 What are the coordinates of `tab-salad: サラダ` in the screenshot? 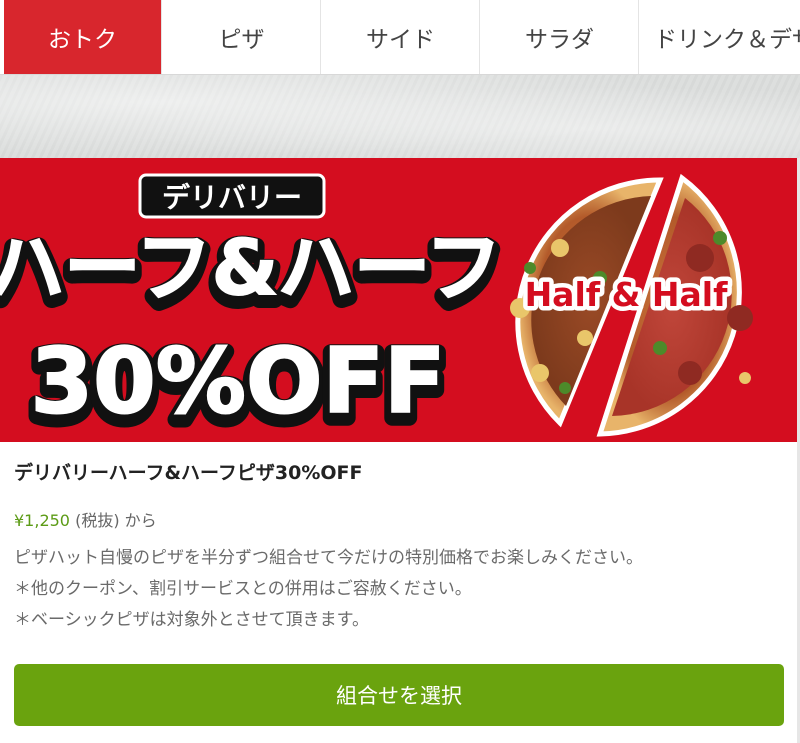 It's located at (560, 37).